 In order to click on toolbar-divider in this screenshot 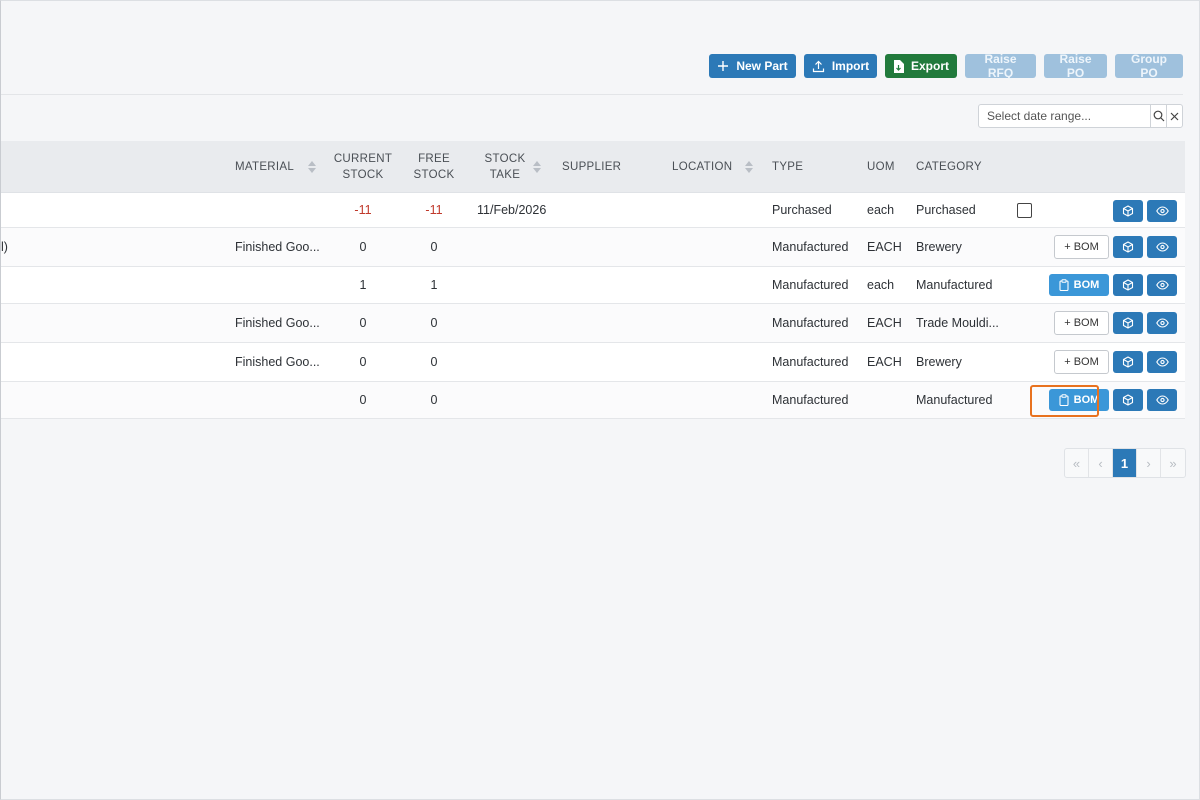, I will do `click(592, 94)`.